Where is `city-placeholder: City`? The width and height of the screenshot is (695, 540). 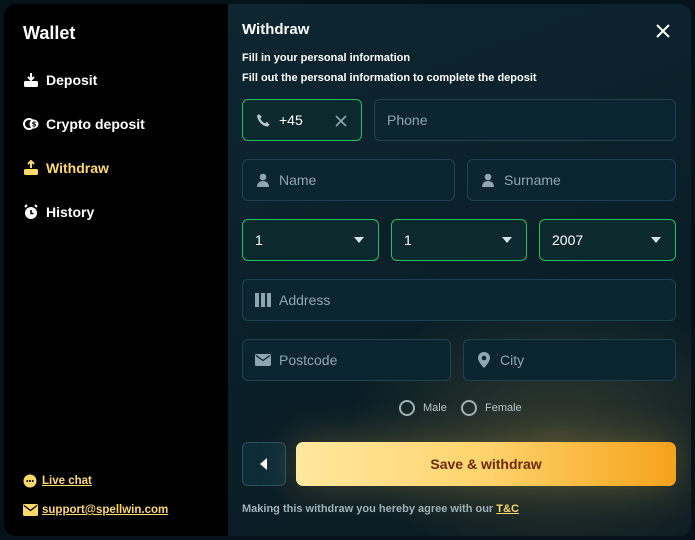
city-placeholder: City is located at coordinates (512, 360).